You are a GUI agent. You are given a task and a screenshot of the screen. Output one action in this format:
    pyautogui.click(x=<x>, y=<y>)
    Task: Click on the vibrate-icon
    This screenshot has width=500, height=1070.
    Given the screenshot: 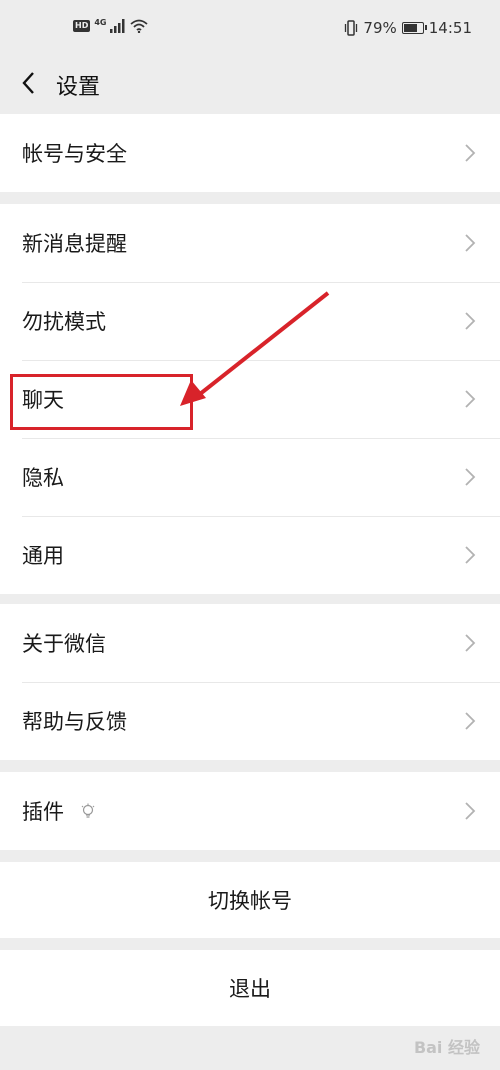 What is the action you would take?
    pyautogui.click(x=351, y=28)
    